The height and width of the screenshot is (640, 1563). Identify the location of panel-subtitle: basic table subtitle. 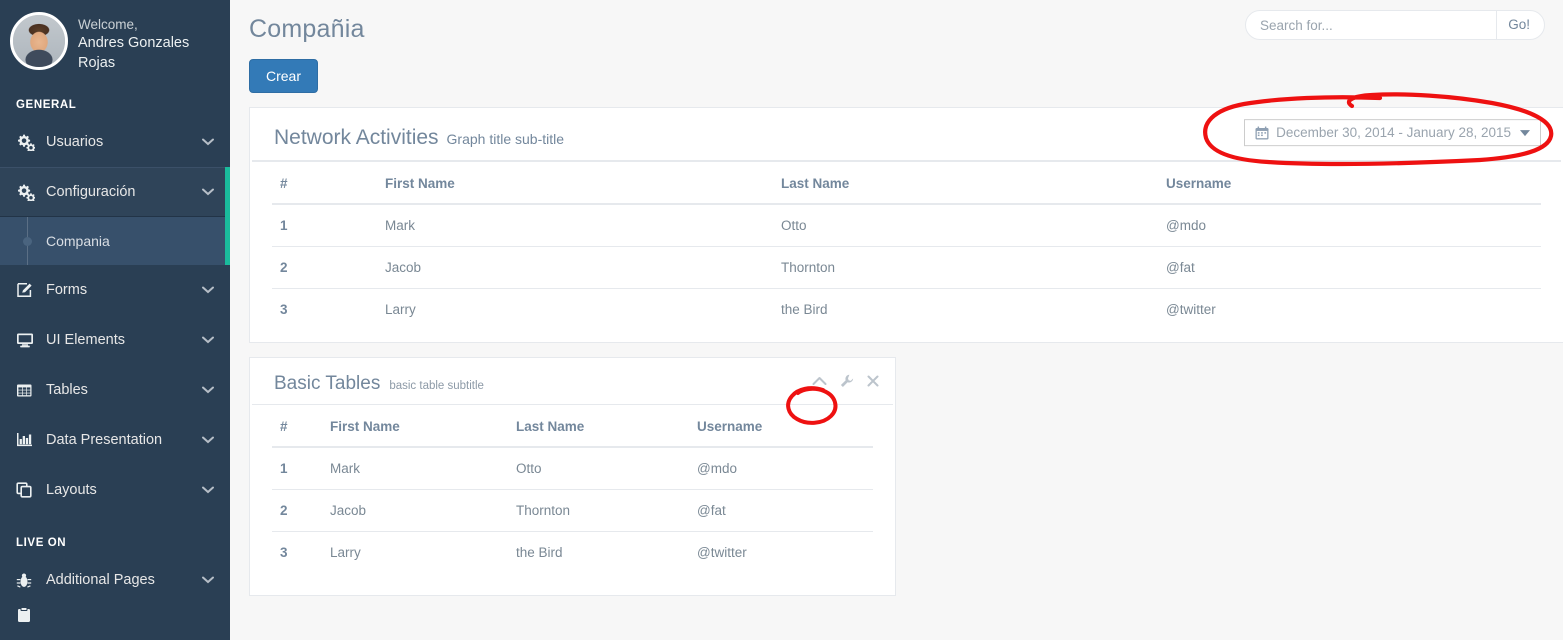
(436, 386).